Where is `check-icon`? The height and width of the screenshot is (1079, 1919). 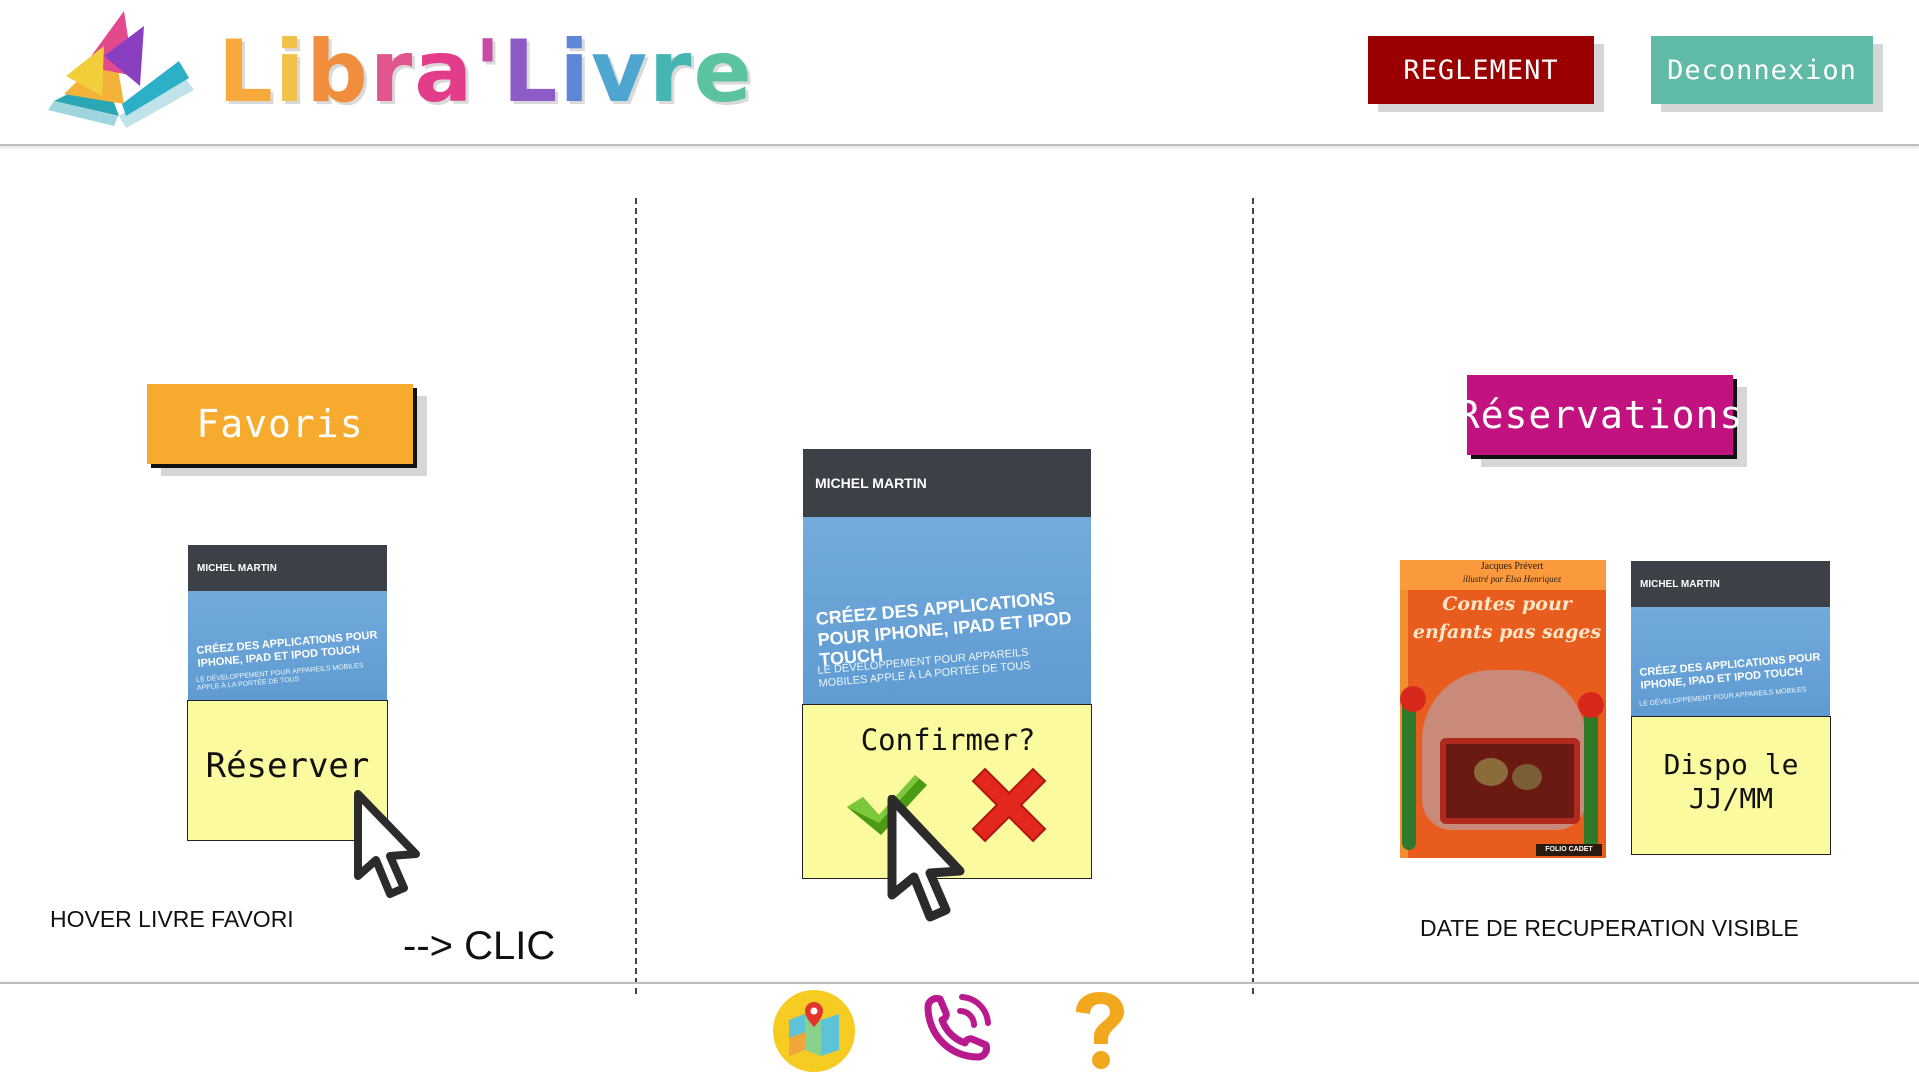
check-icon is located at coordinates (885, 804).